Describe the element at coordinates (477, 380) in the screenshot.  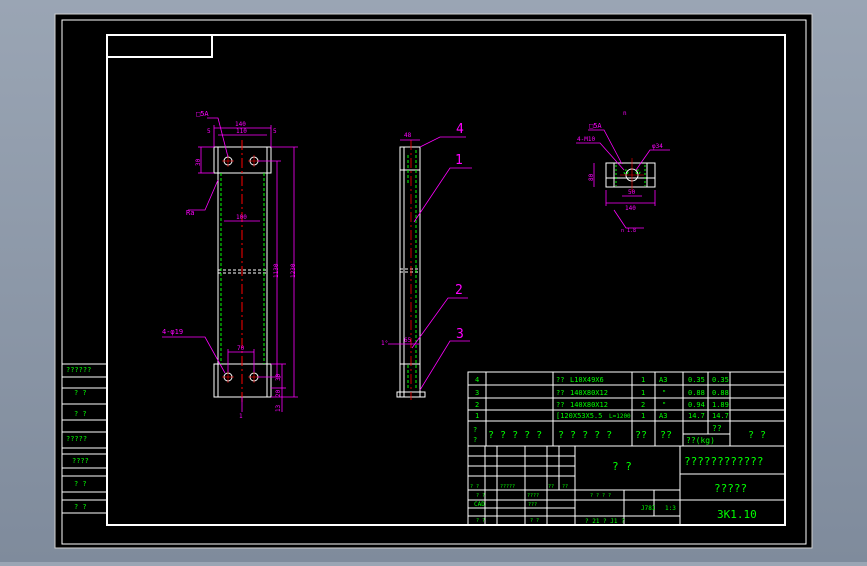
I see `bom-cell: 4` at that location.